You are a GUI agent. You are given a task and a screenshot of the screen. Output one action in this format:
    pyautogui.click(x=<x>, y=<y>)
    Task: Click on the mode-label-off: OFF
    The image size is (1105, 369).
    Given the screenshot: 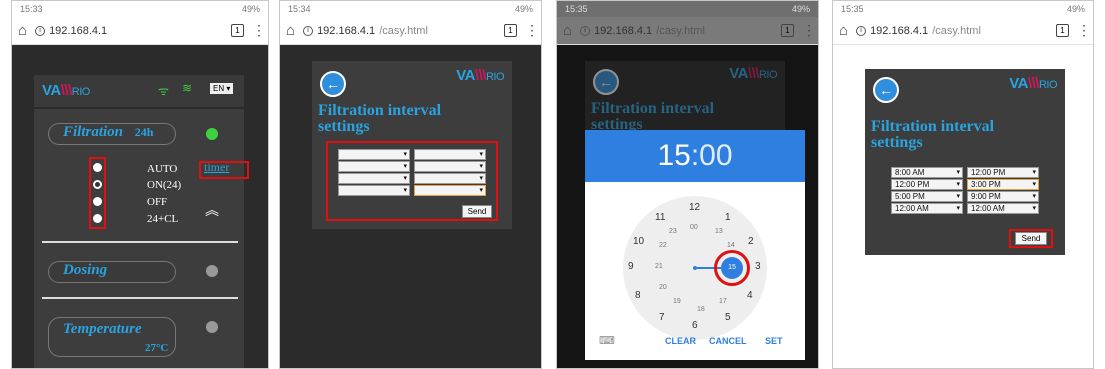 What is the action you would take?
    pyautogui.click(x=157, y=202)
    